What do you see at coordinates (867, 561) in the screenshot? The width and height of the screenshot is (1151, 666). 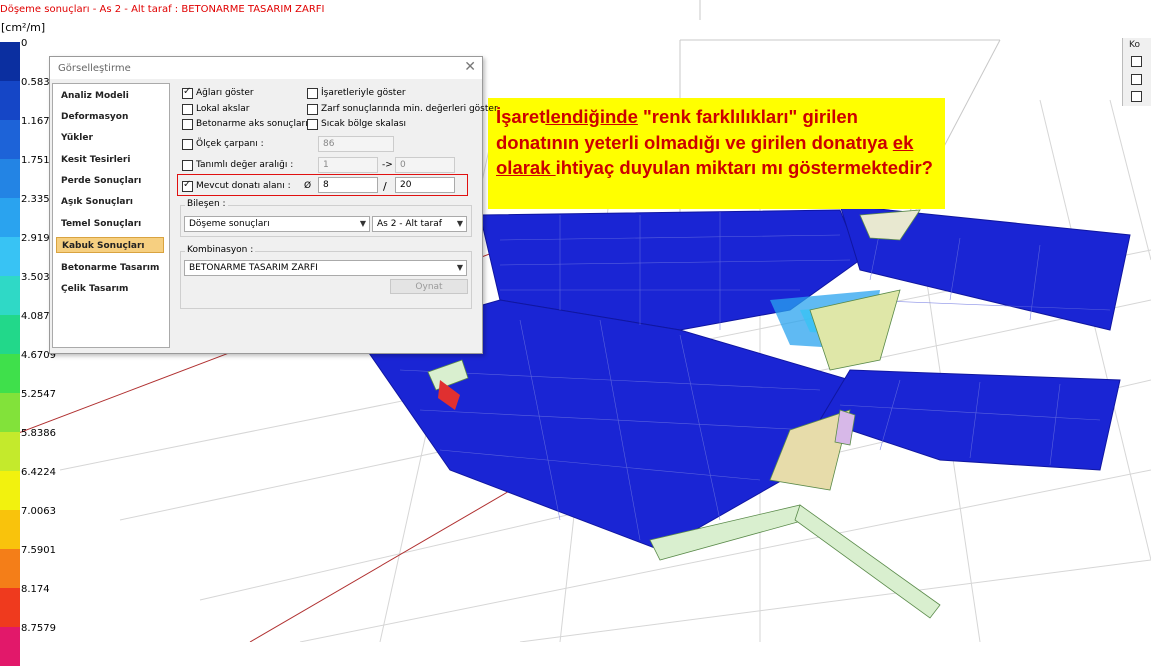 I see `wall-strip-right` at bounding box center [867, 561].